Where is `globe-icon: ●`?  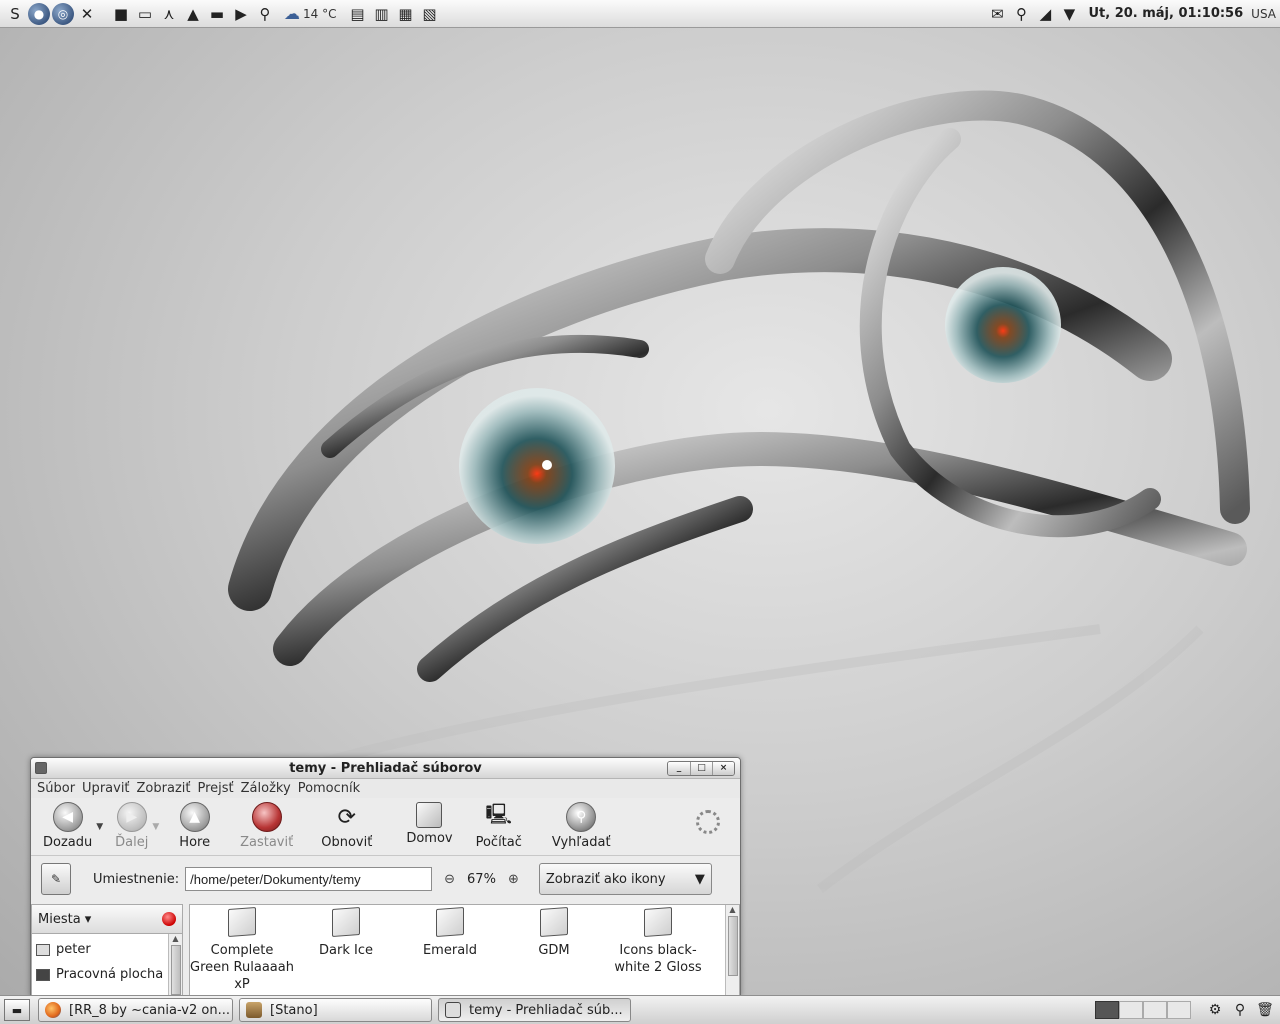
globe-icon: ● is located at coordinates (39, 13).